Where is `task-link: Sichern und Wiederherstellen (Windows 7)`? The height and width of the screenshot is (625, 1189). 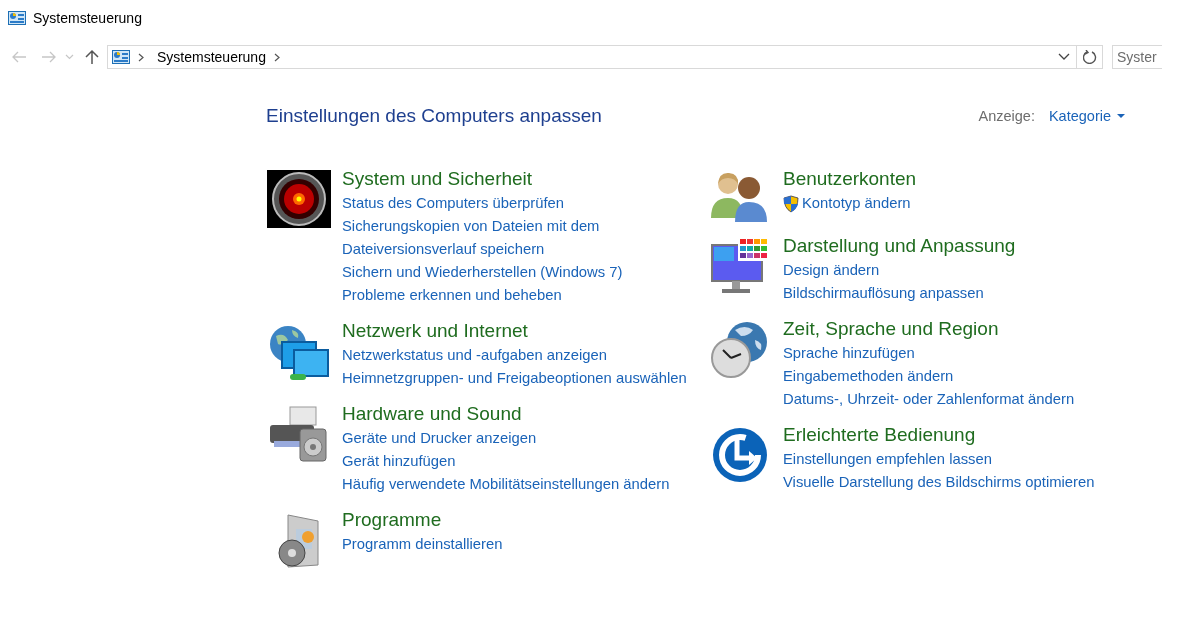 task-link: Sichern und Wiederherstellen (Windows 7) is located at coordinates (482, 272).